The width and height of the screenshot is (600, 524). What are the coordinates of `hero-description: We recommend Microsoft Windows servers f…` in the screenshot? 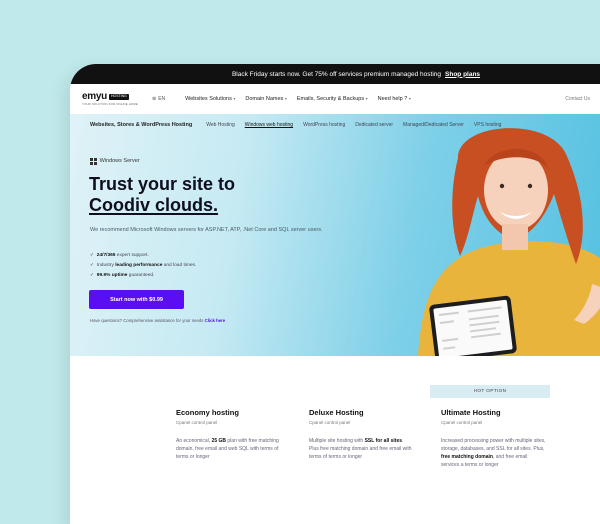 It's located at (206, 230).